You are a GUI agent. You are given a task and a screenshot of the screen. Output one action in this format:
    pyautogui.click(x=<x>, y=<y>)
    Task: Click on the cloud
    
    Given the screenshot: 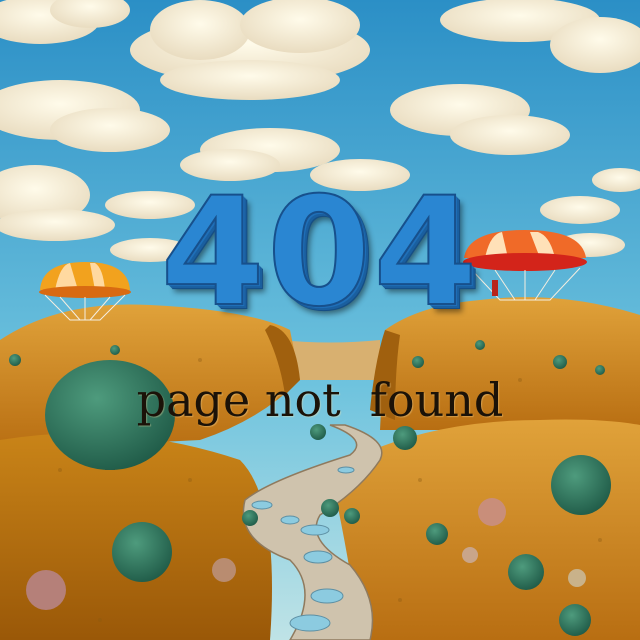 What is the action you would take?
    pyautogui.click(x=250, y=50)
    